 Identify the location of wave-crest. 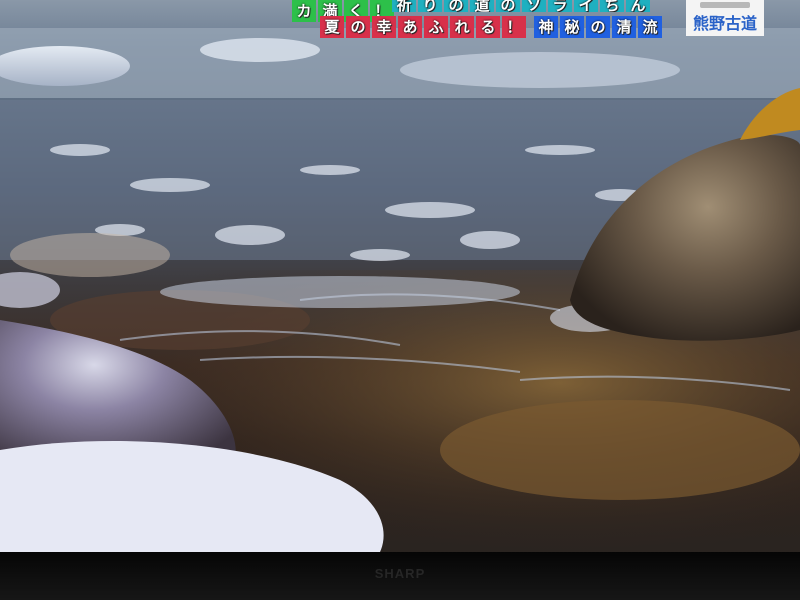
(340, 292).